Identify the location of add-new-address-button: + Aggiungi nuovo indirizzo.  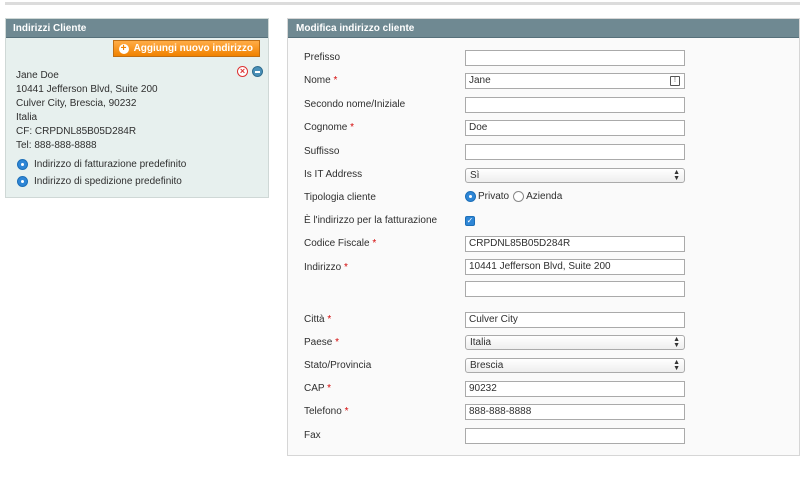
(186, 48).